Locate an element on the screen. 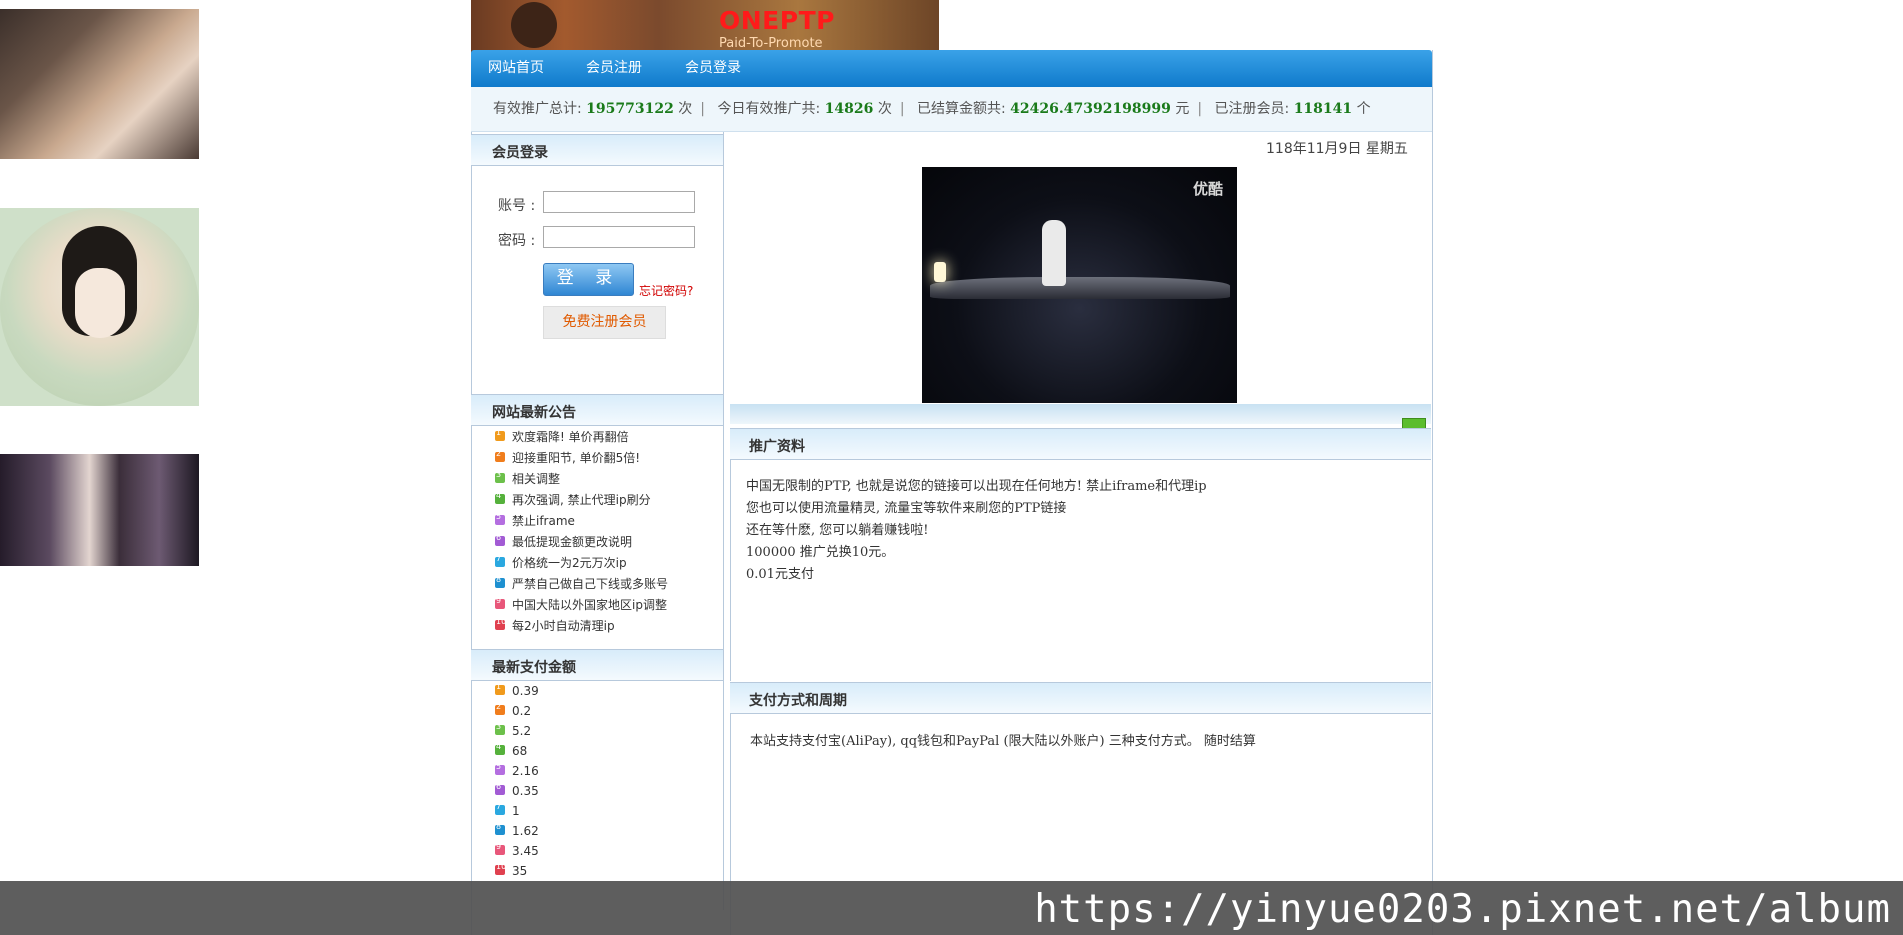 The width and height of the screenshot is (1903, 935). payment-item: 5 2.16 is located at coordinates (517, 770).